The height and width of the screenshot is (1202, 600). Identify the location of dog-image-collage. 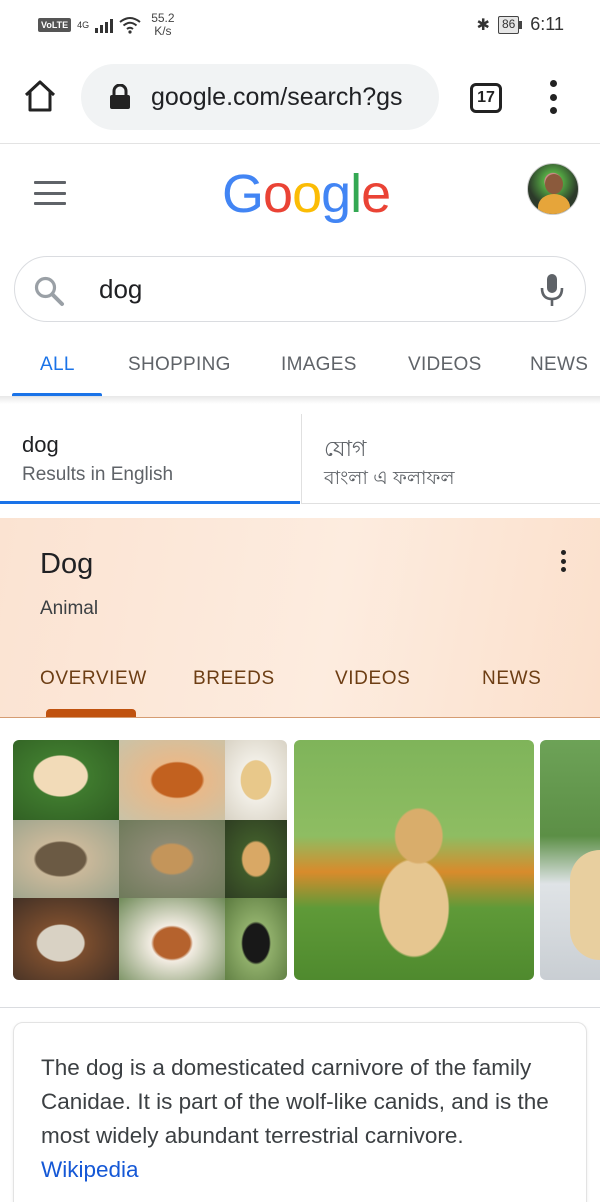
(150, 860).